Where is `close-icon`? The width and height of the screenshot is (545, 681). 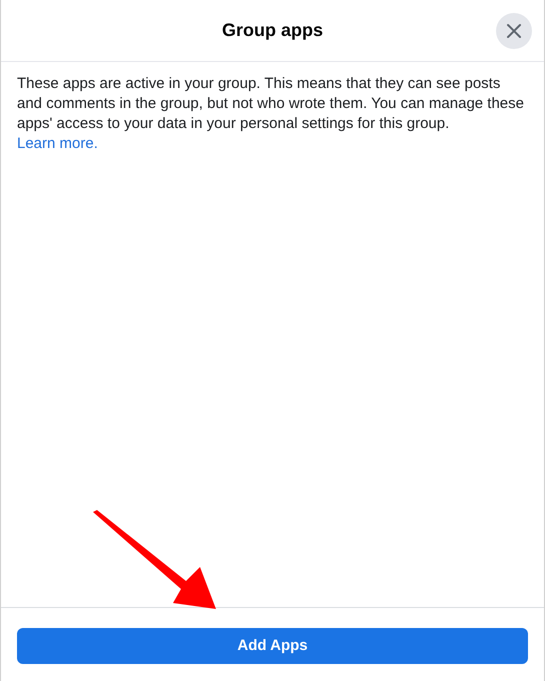 close-icon is located at coordinates (514, 31).